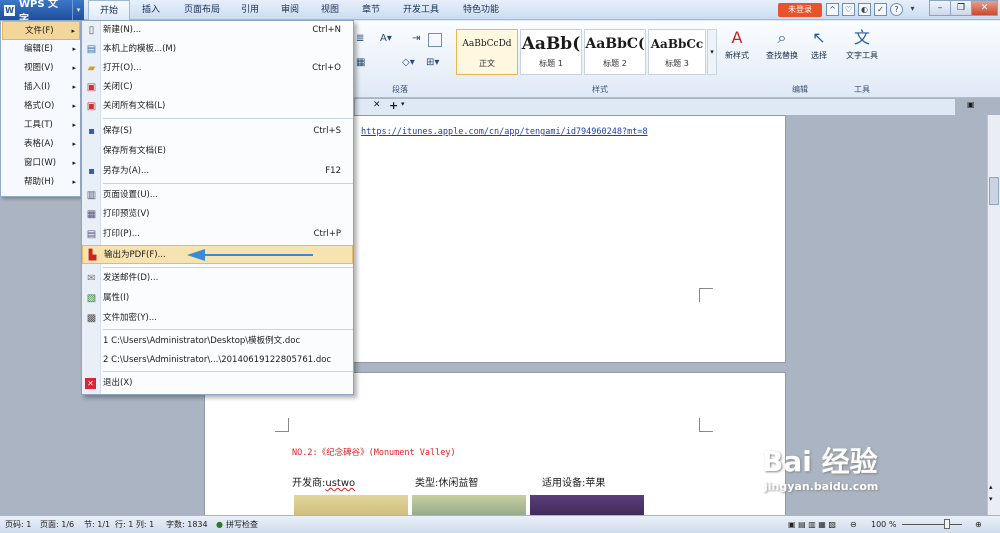  Describe the element at coordinates (971, 104) in the screenshot. I see `tab-options-icon: ▣` at that location.